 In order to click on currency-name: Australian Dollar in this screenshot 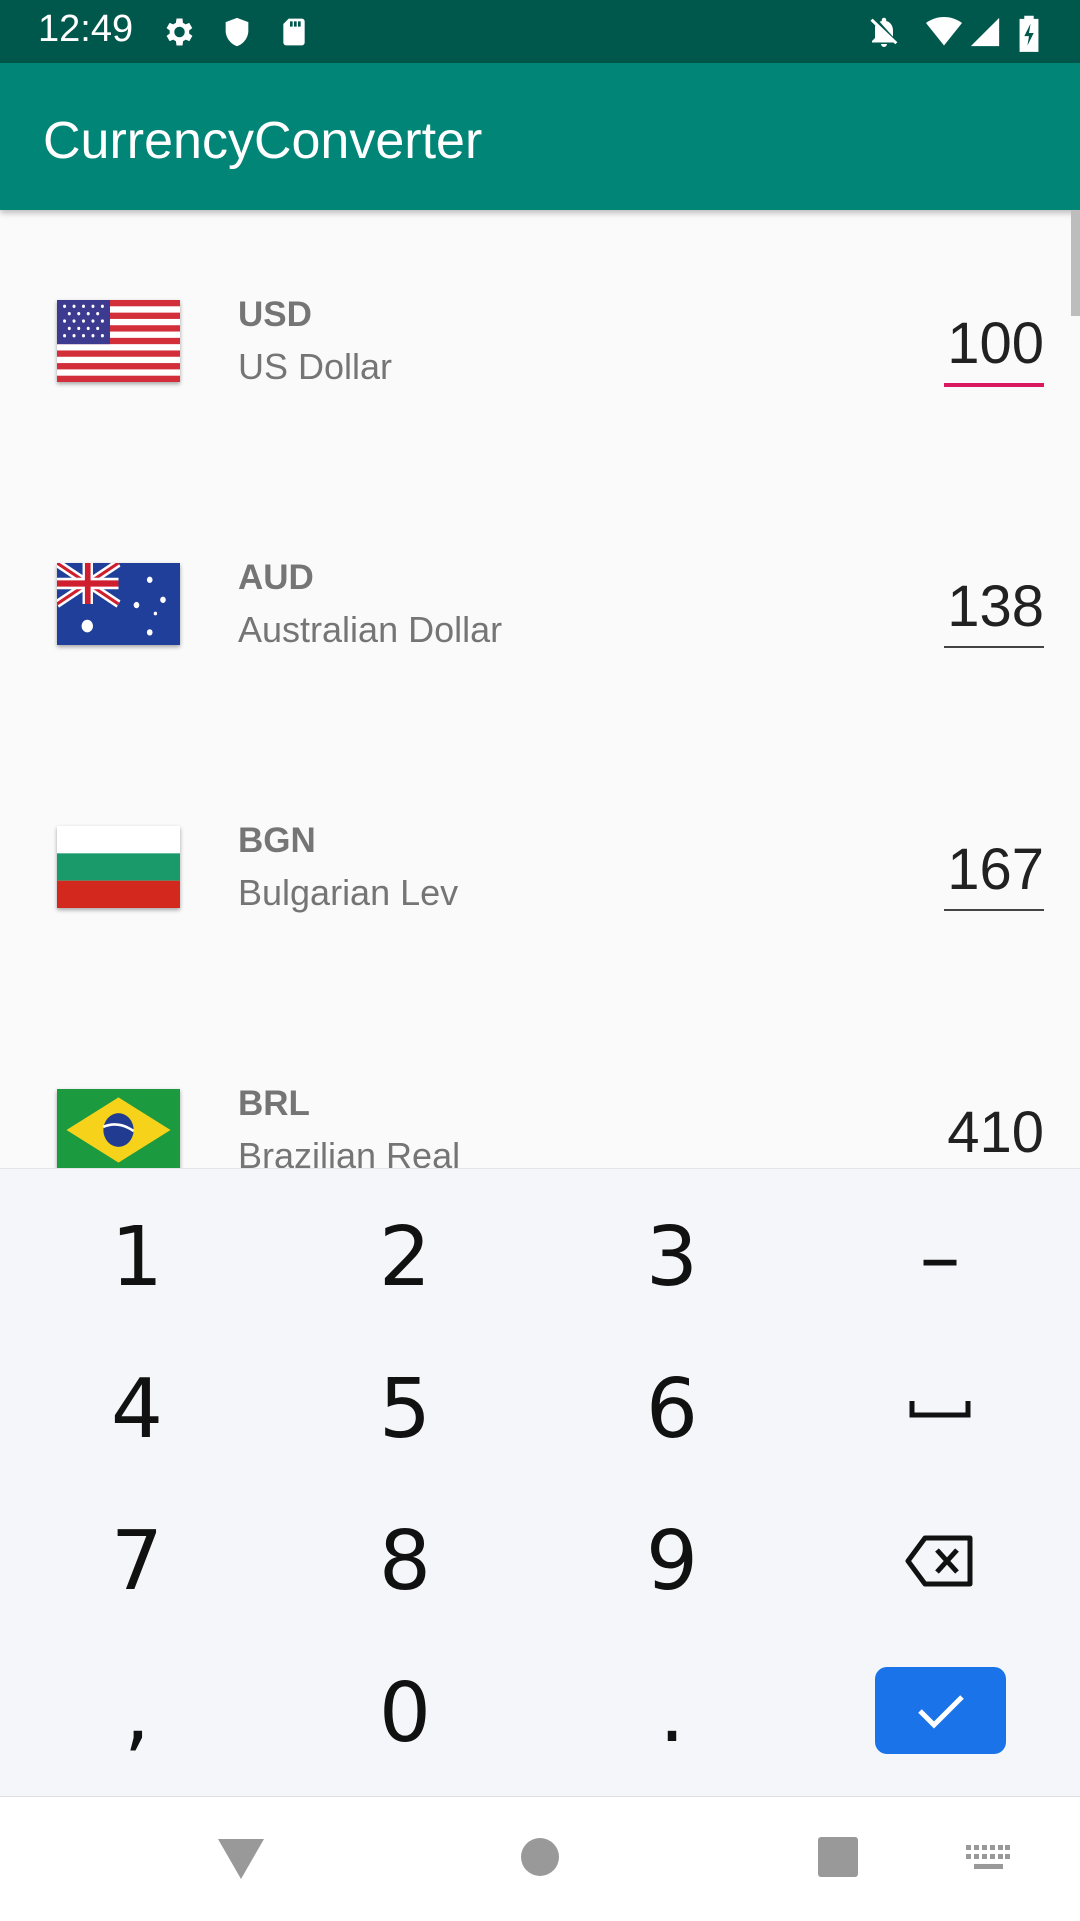, I will do `click(370, 629)`.